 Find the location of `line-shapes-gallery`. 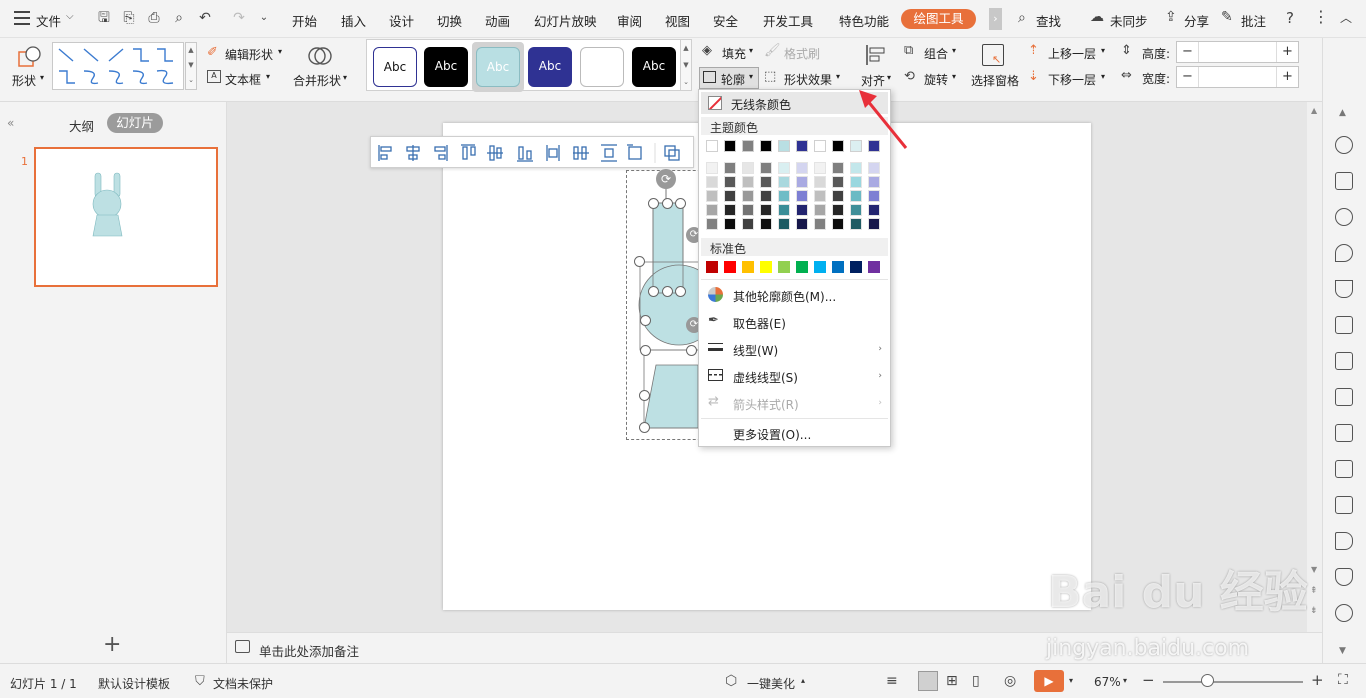

line-shapes-gallery is located at coordinates (118, 66).